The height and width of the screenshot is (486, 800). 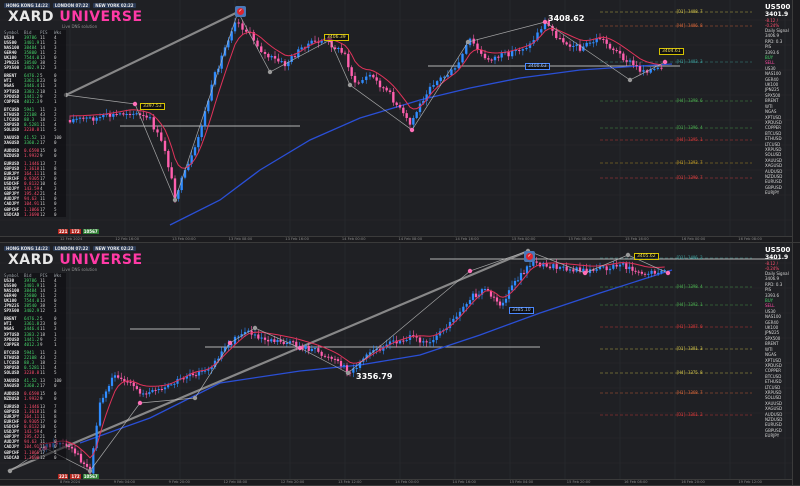 I want to click on time-label: 19 Feb 12:00, so click(x=750, y=482).